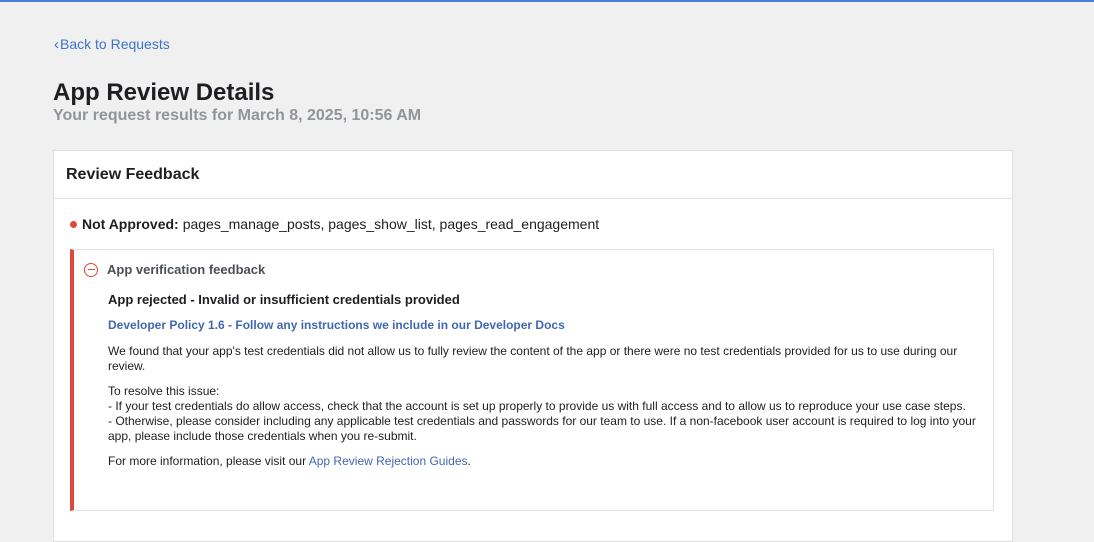  I want to click on collapse-minus-icon, so click(91, 269).